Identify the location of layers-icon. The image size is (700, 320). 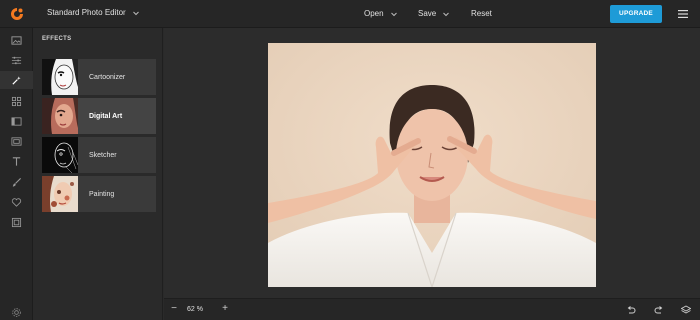
(686, 310).